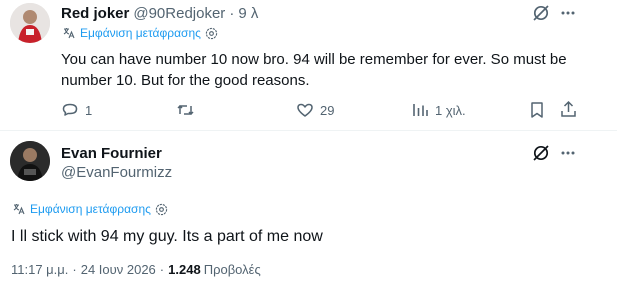 This screenshot has height=292, width=617. I want to click on main-views-count: 1.248, so click(184, 269).